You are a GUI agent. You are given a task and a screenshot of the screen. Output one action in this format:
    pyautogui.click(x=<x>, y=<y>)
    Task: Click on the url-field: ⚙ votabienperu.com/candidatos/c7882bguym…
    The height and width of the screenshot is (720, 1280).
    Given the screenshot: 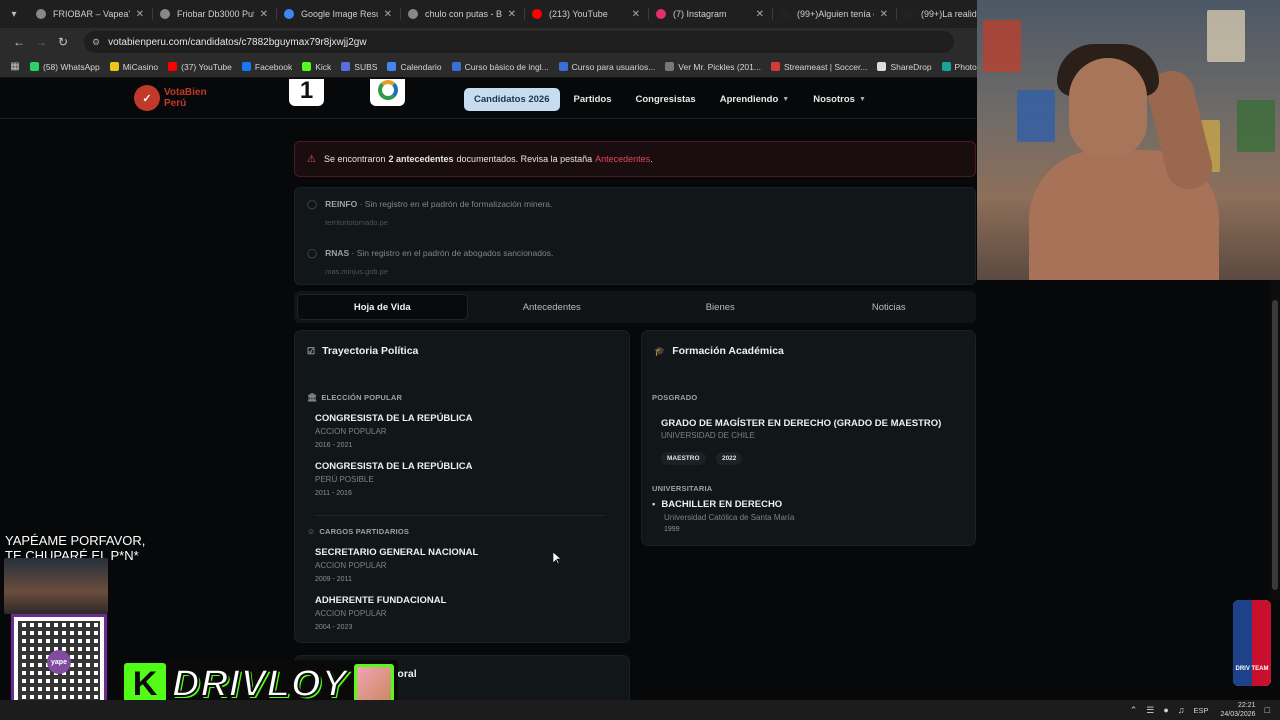 What is the action you would take?
    pyautogui.click(x=519, y=42)
    